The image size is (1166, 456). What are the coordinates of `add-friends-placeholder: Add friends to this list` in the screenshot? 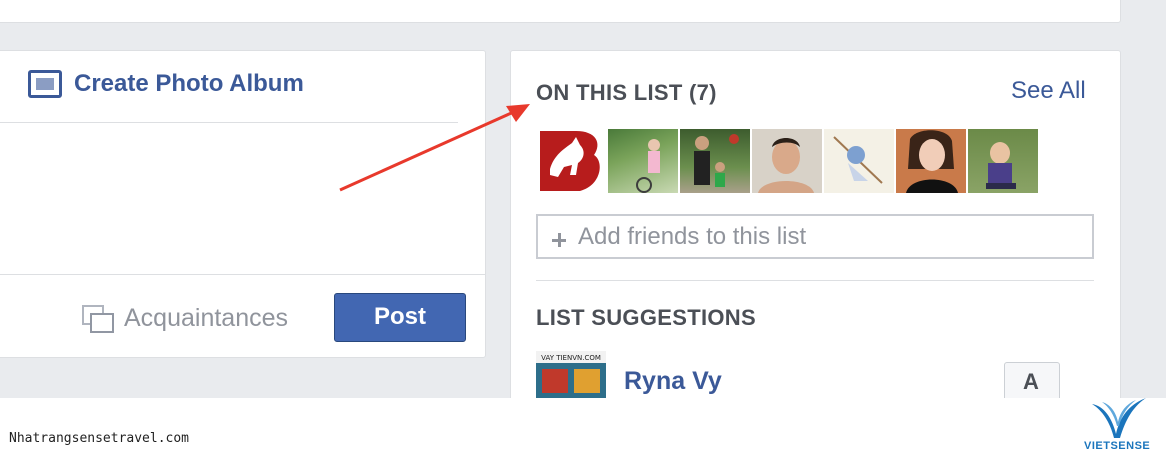 It's located at (692, 236).